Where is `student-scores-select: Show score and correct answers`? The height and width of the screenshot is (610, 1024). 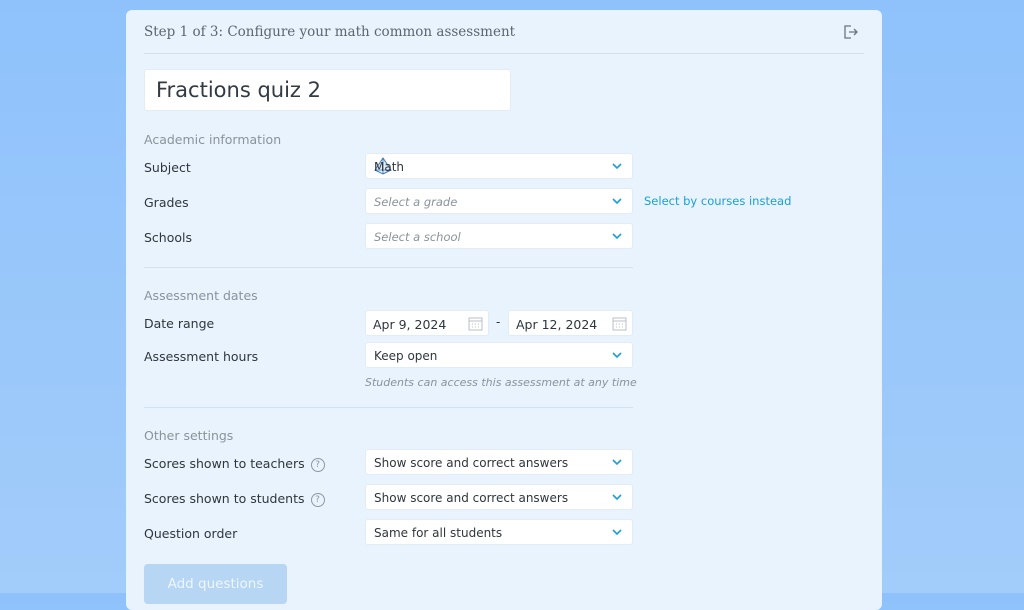
student-scores-select: Show score and correct answers is located at coordinates (499, 497).